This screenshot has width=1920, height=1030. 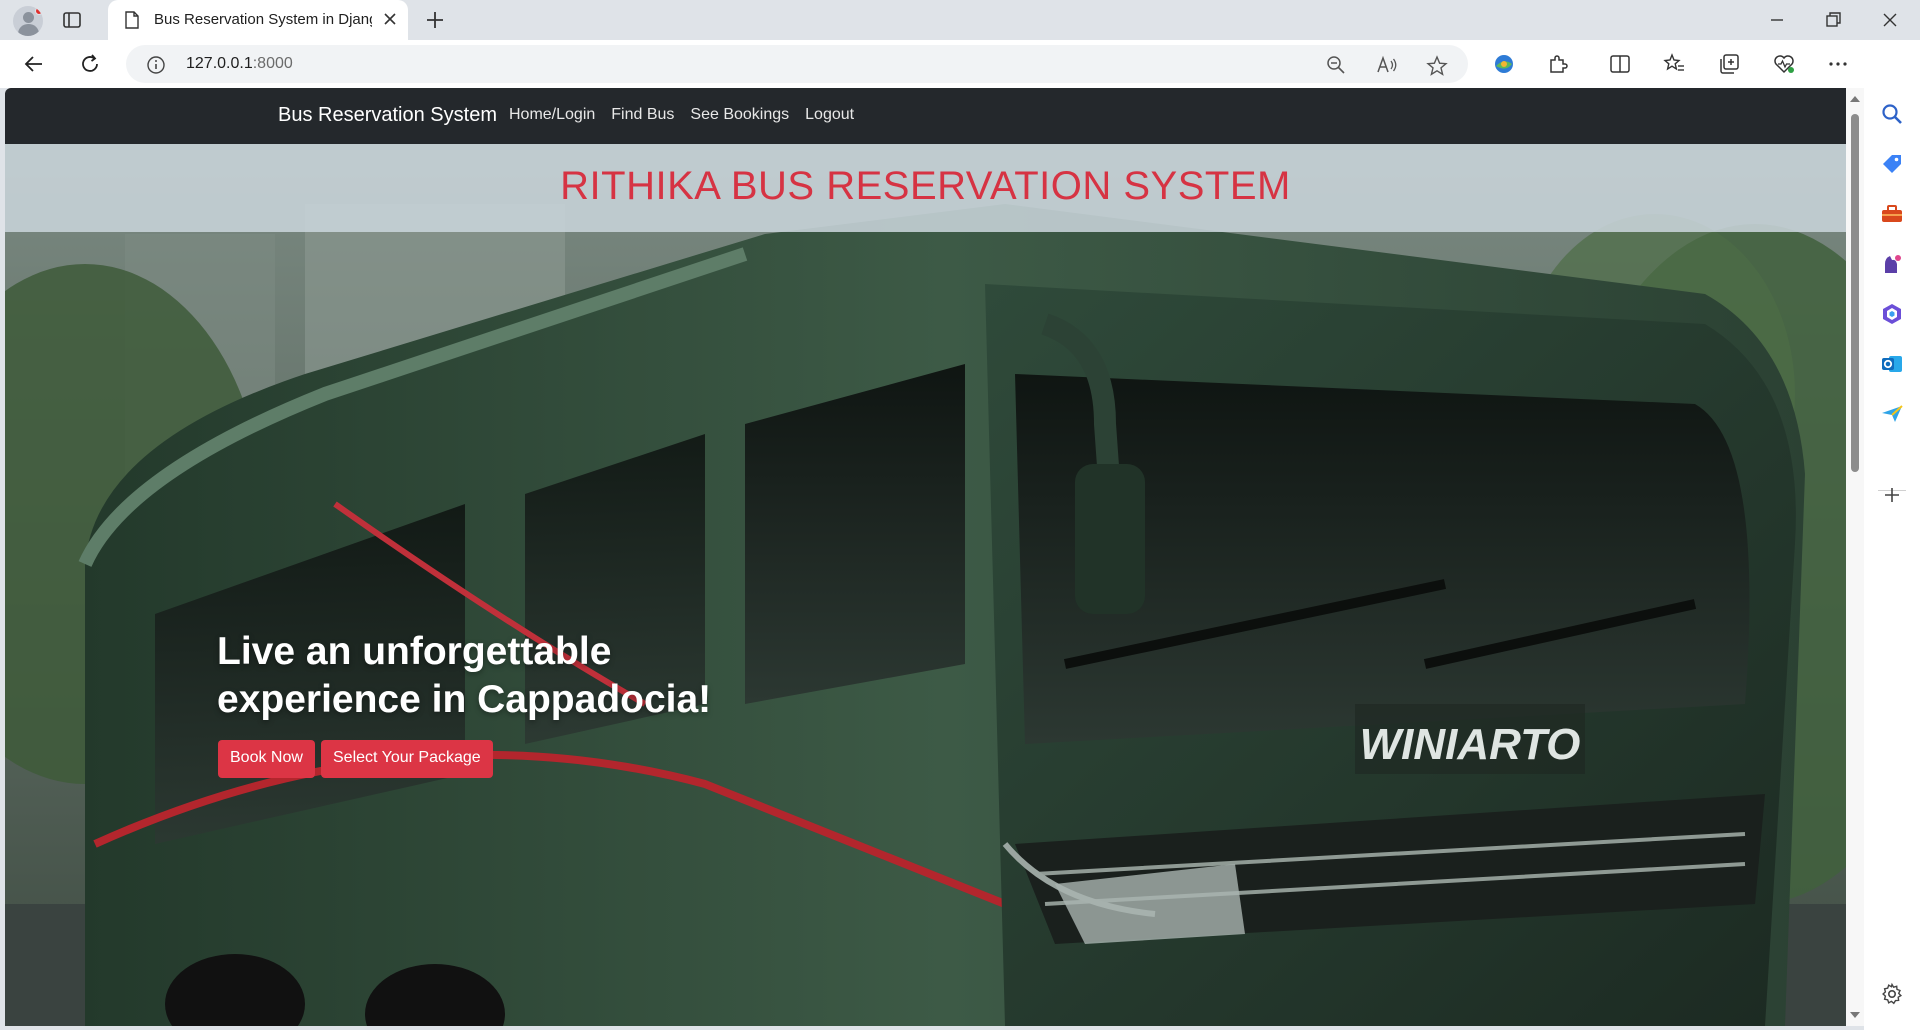 What do you see at coordinates (1855, 293) in the screenshot?
I see `scroll-thumb` at bounding box center [1855, 293].